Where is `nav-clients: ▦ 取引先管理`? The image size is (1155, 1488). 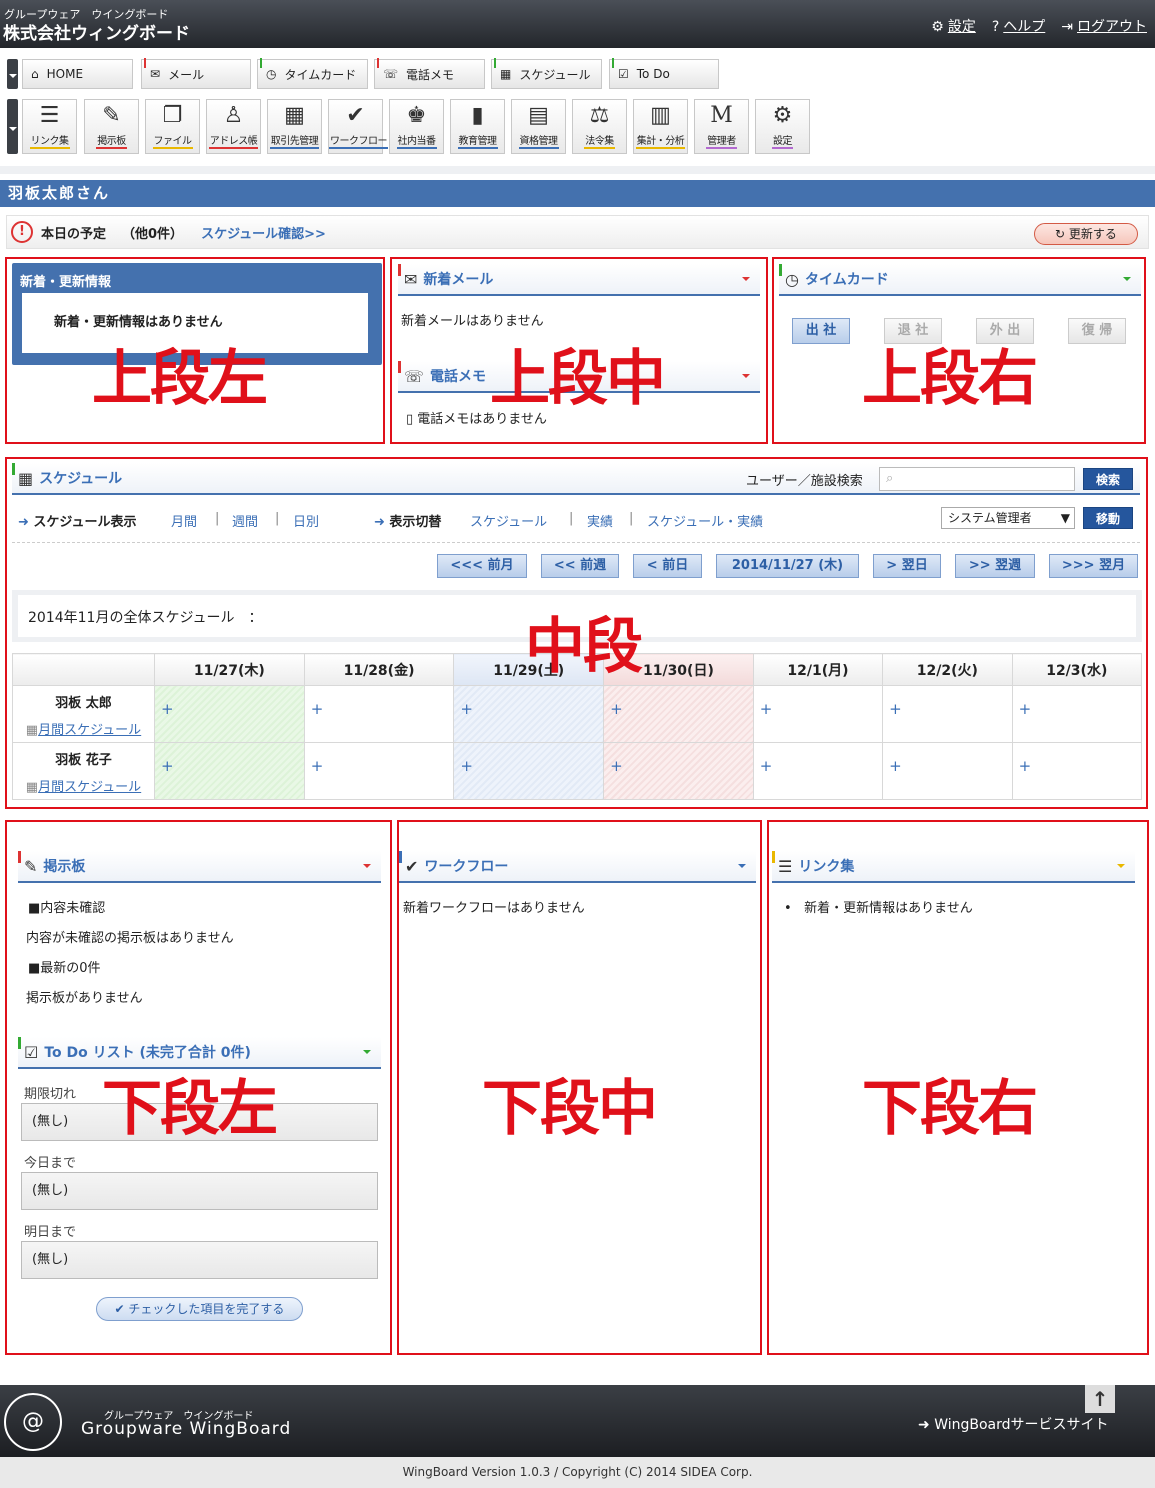 nav-clients: ▦ 取引先管理 is located at coordinates (294, 126).